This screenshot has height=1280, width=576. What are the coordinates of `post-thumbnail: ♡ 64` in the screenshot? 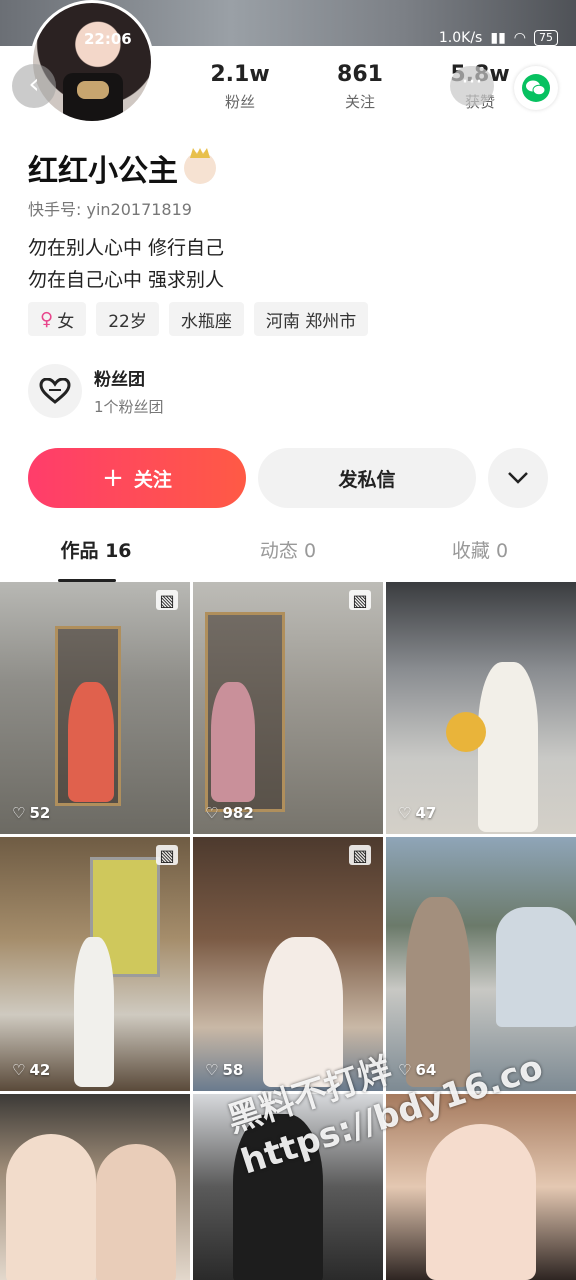 It's located at (481, 964).